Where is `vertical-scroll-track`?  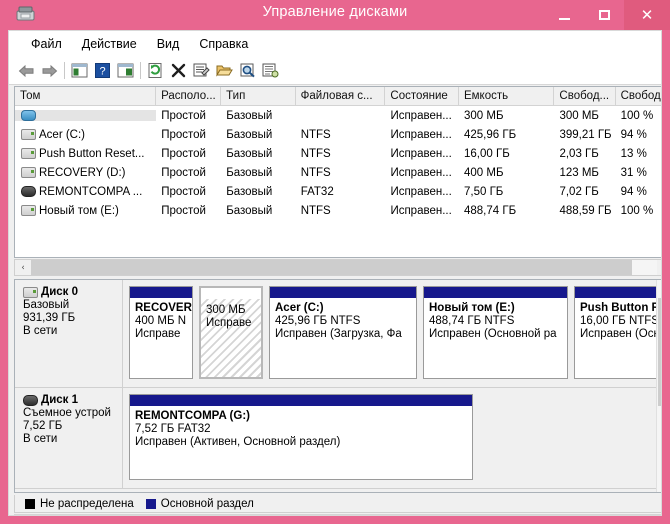 vertical-scroll-track is located at coordinates (659, 386).